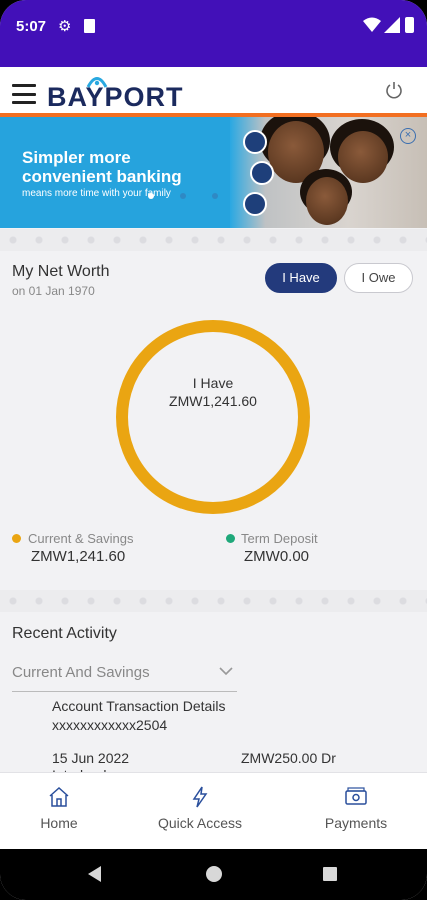 The image size is (427, 900). What do you see at coordinates (91, 758) in the screenshot?
I see `transaction-date: 15 Jun 2022` at bounding box center [91, 758].